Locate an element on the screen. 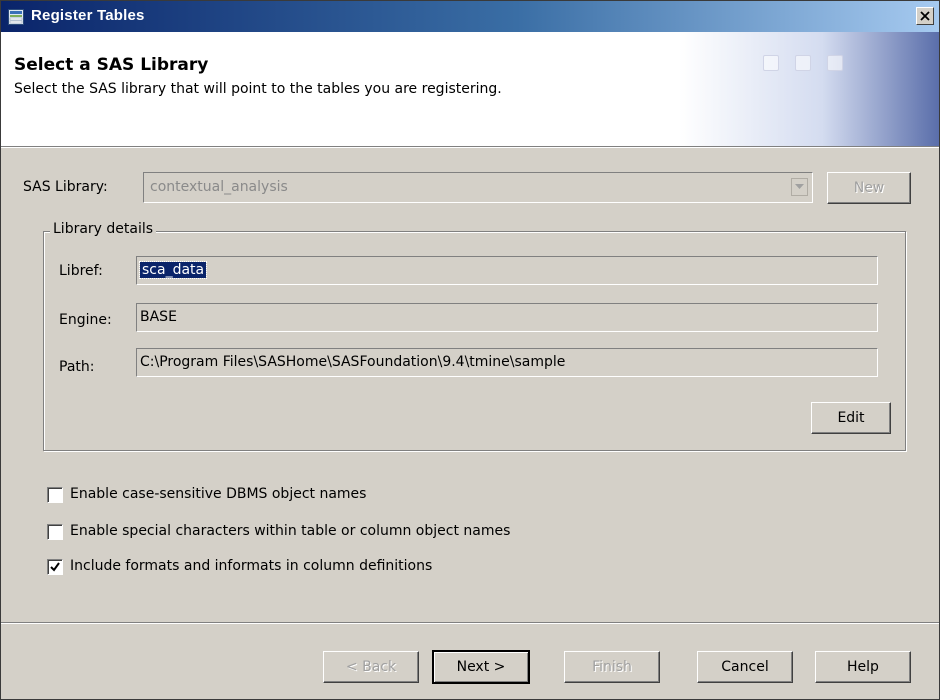  sas-library-value: contextual_analysis is located at coordinates (219, 187).